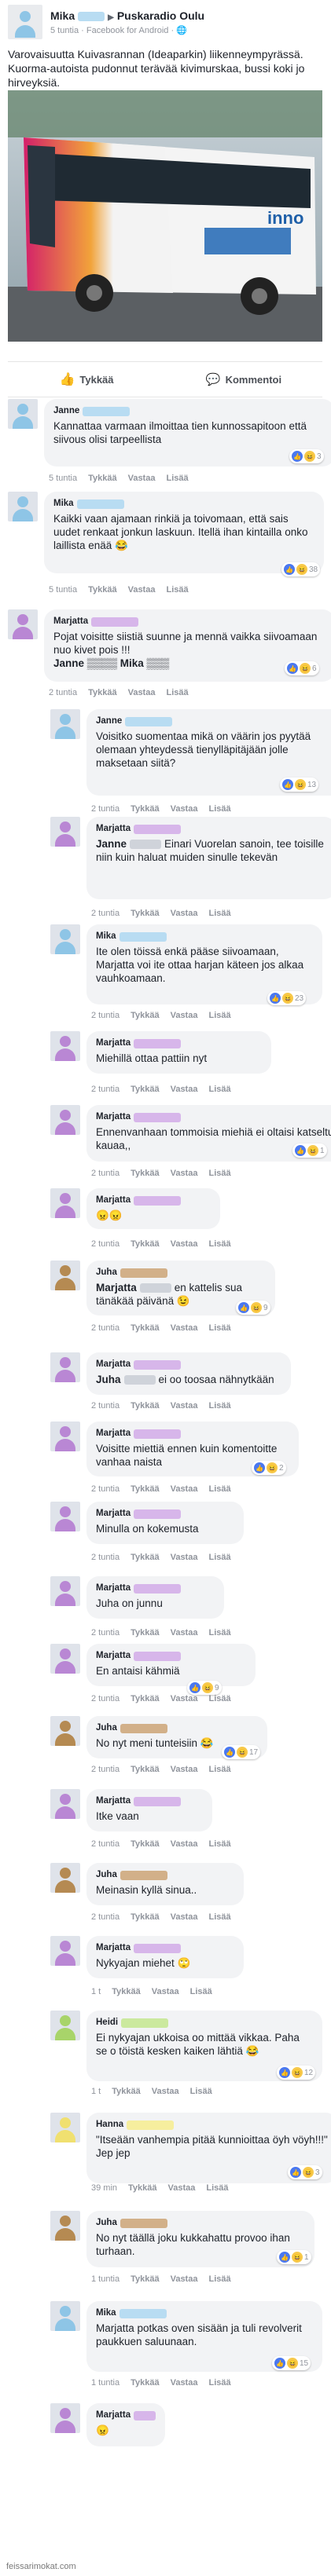 This screenshot has height=2576, width=331. Describe the element at coordinates (306, 456) in the screenshot. I see `reaction-count-badge: 👍 😆 3` at that location.